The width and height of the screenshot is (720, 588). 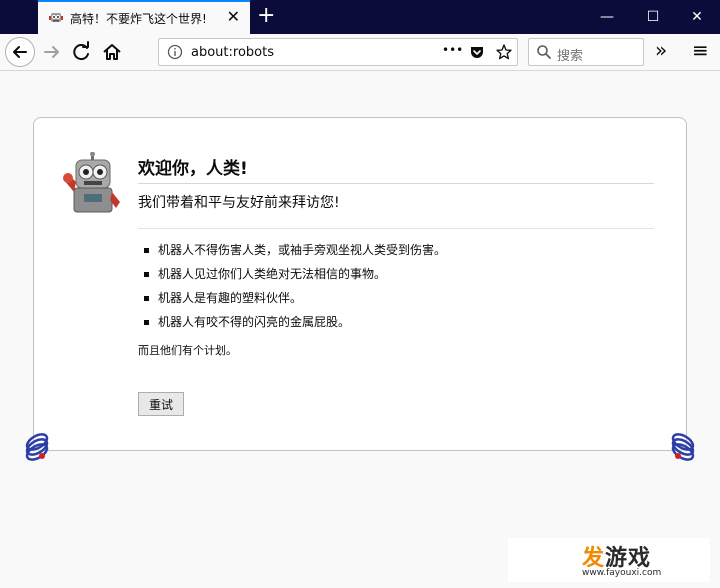 I want to click on right-spring-icon, so click(x=683, y=447).